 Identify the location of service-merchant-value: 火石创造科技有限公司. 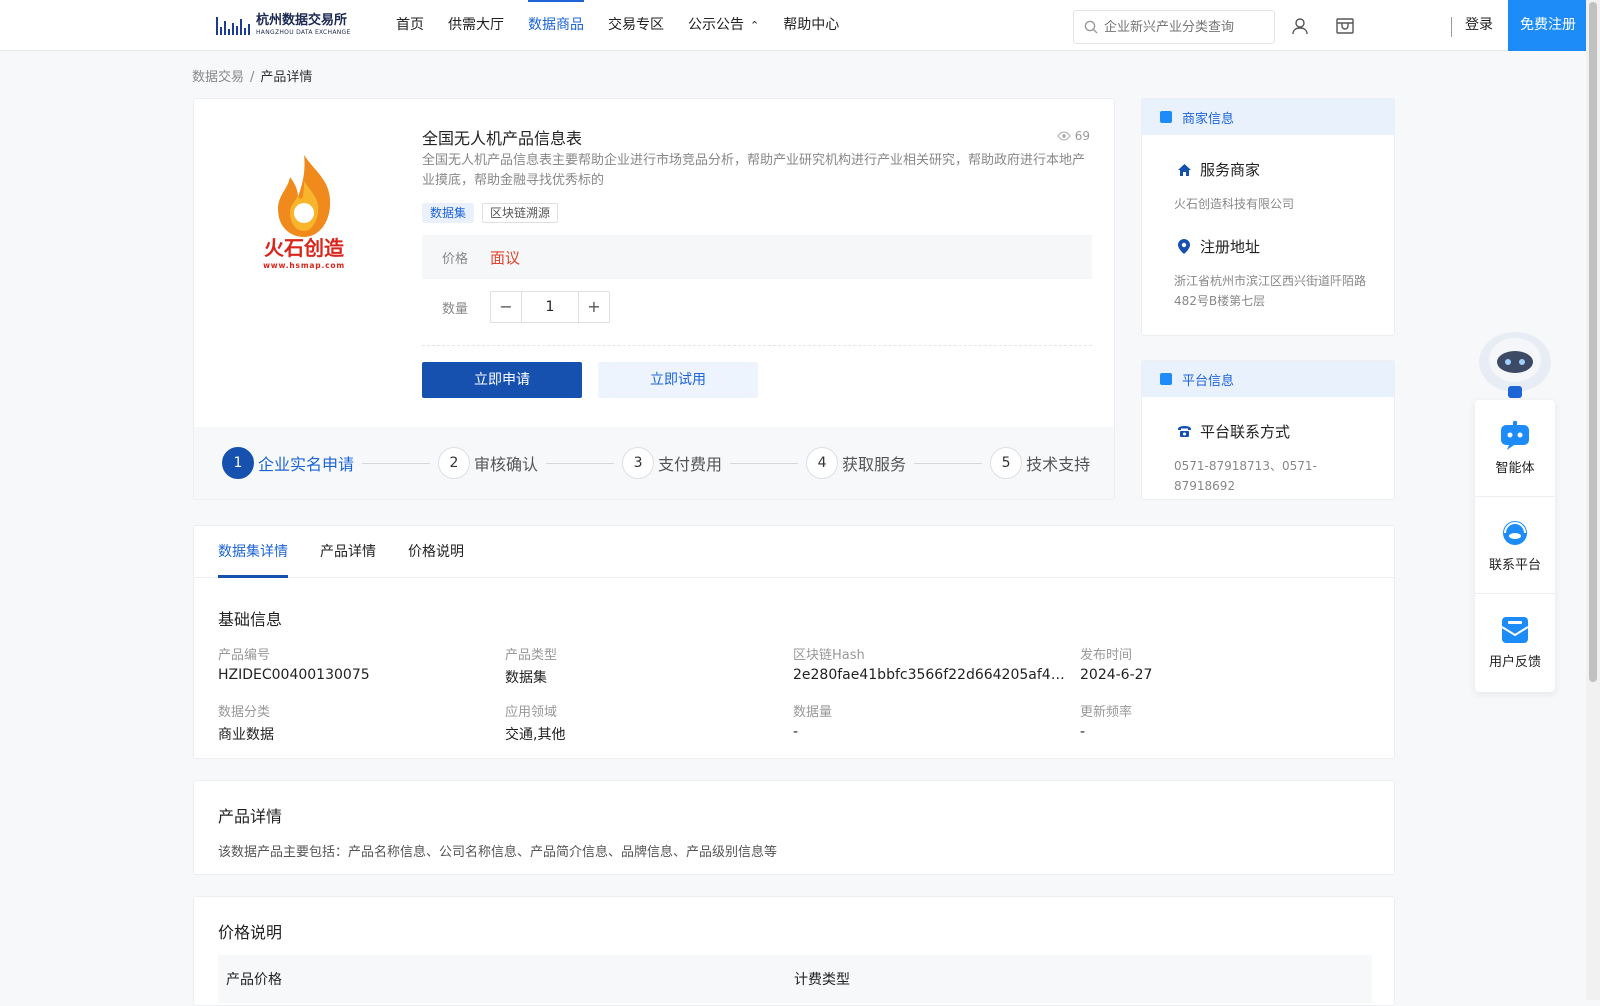
(1234, 204).